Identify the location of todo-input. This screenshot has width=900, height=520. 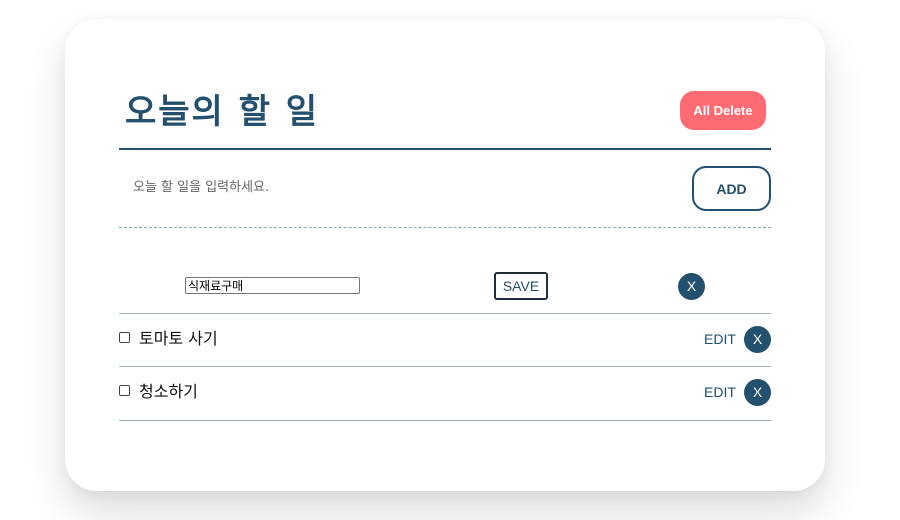
(396, 187).